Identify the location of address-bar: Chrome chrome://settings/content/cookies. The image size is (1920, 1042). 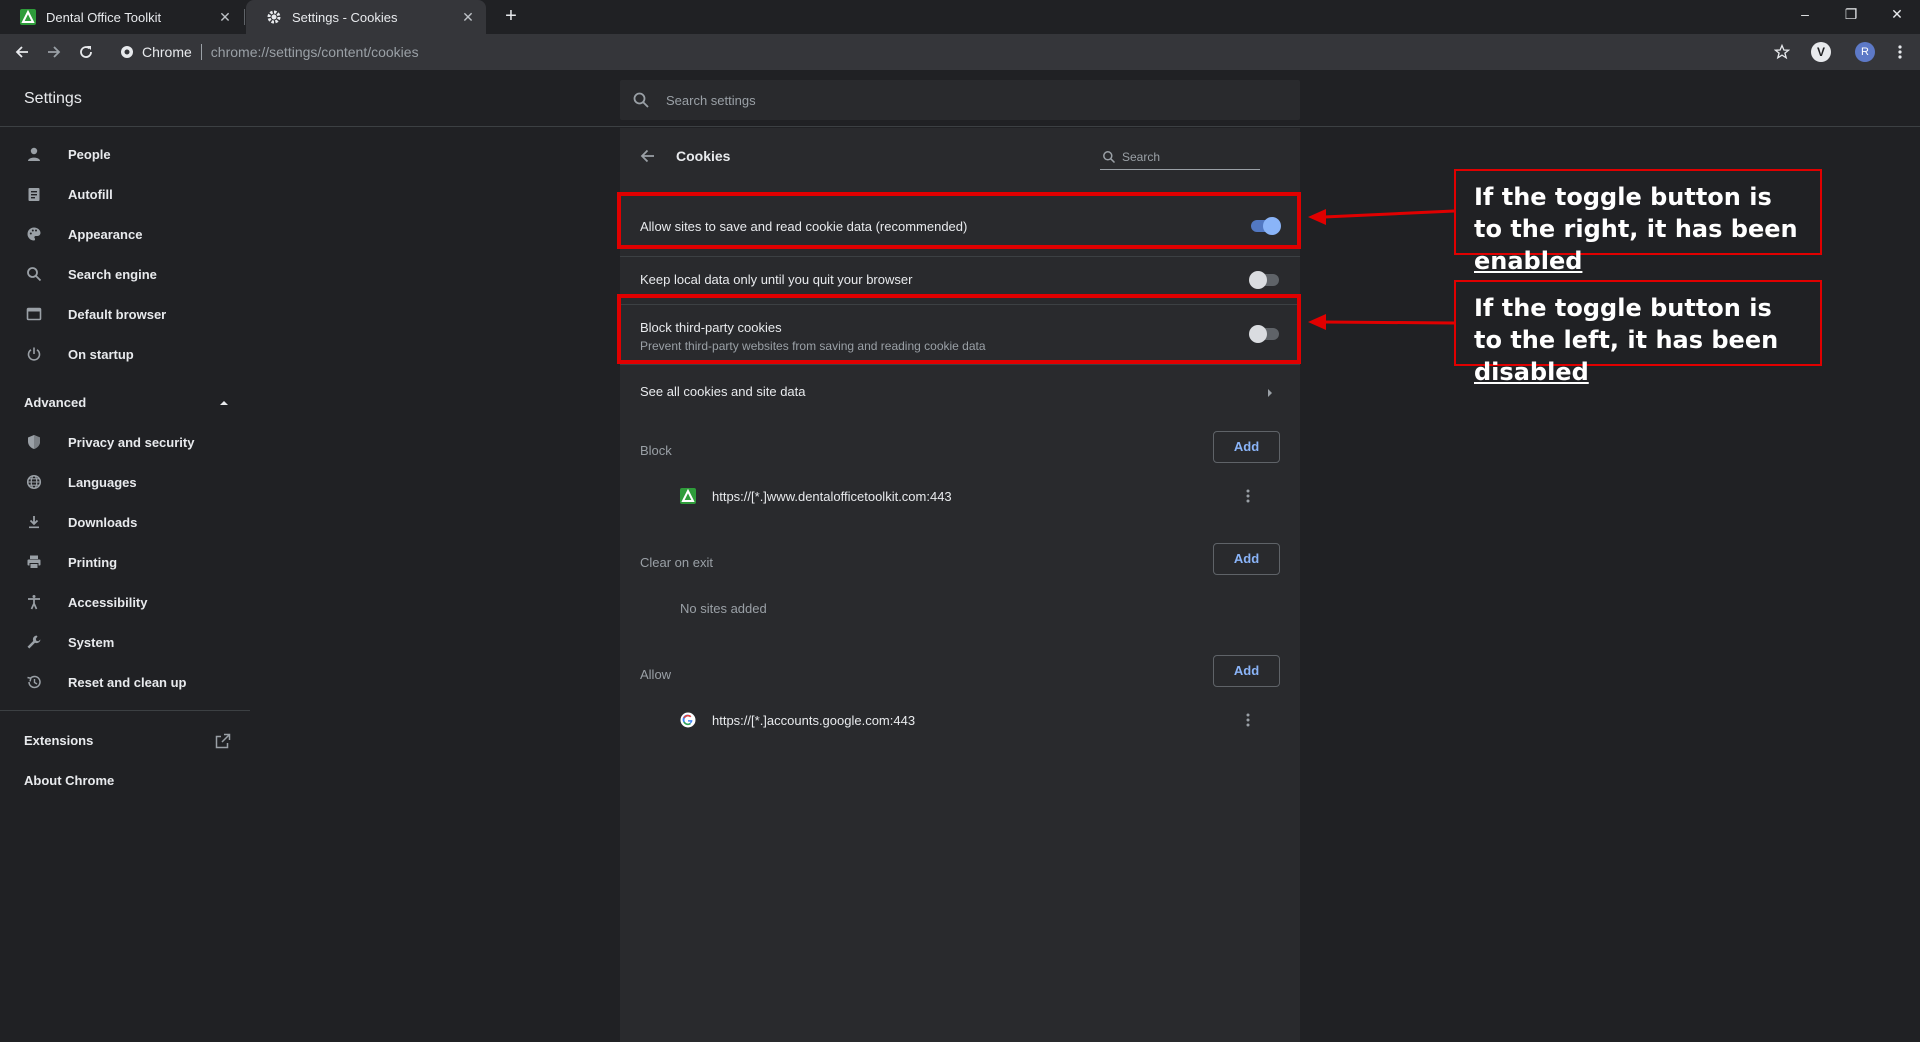
(950, 52).